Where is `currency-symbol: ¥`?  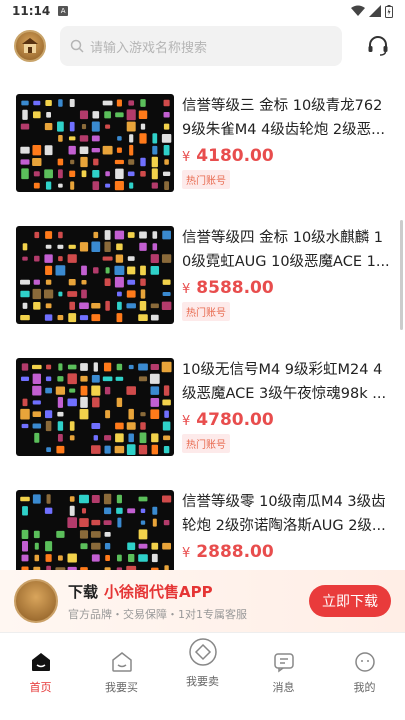
currency-symbol: ¥ is located at coordinates (186, 421).